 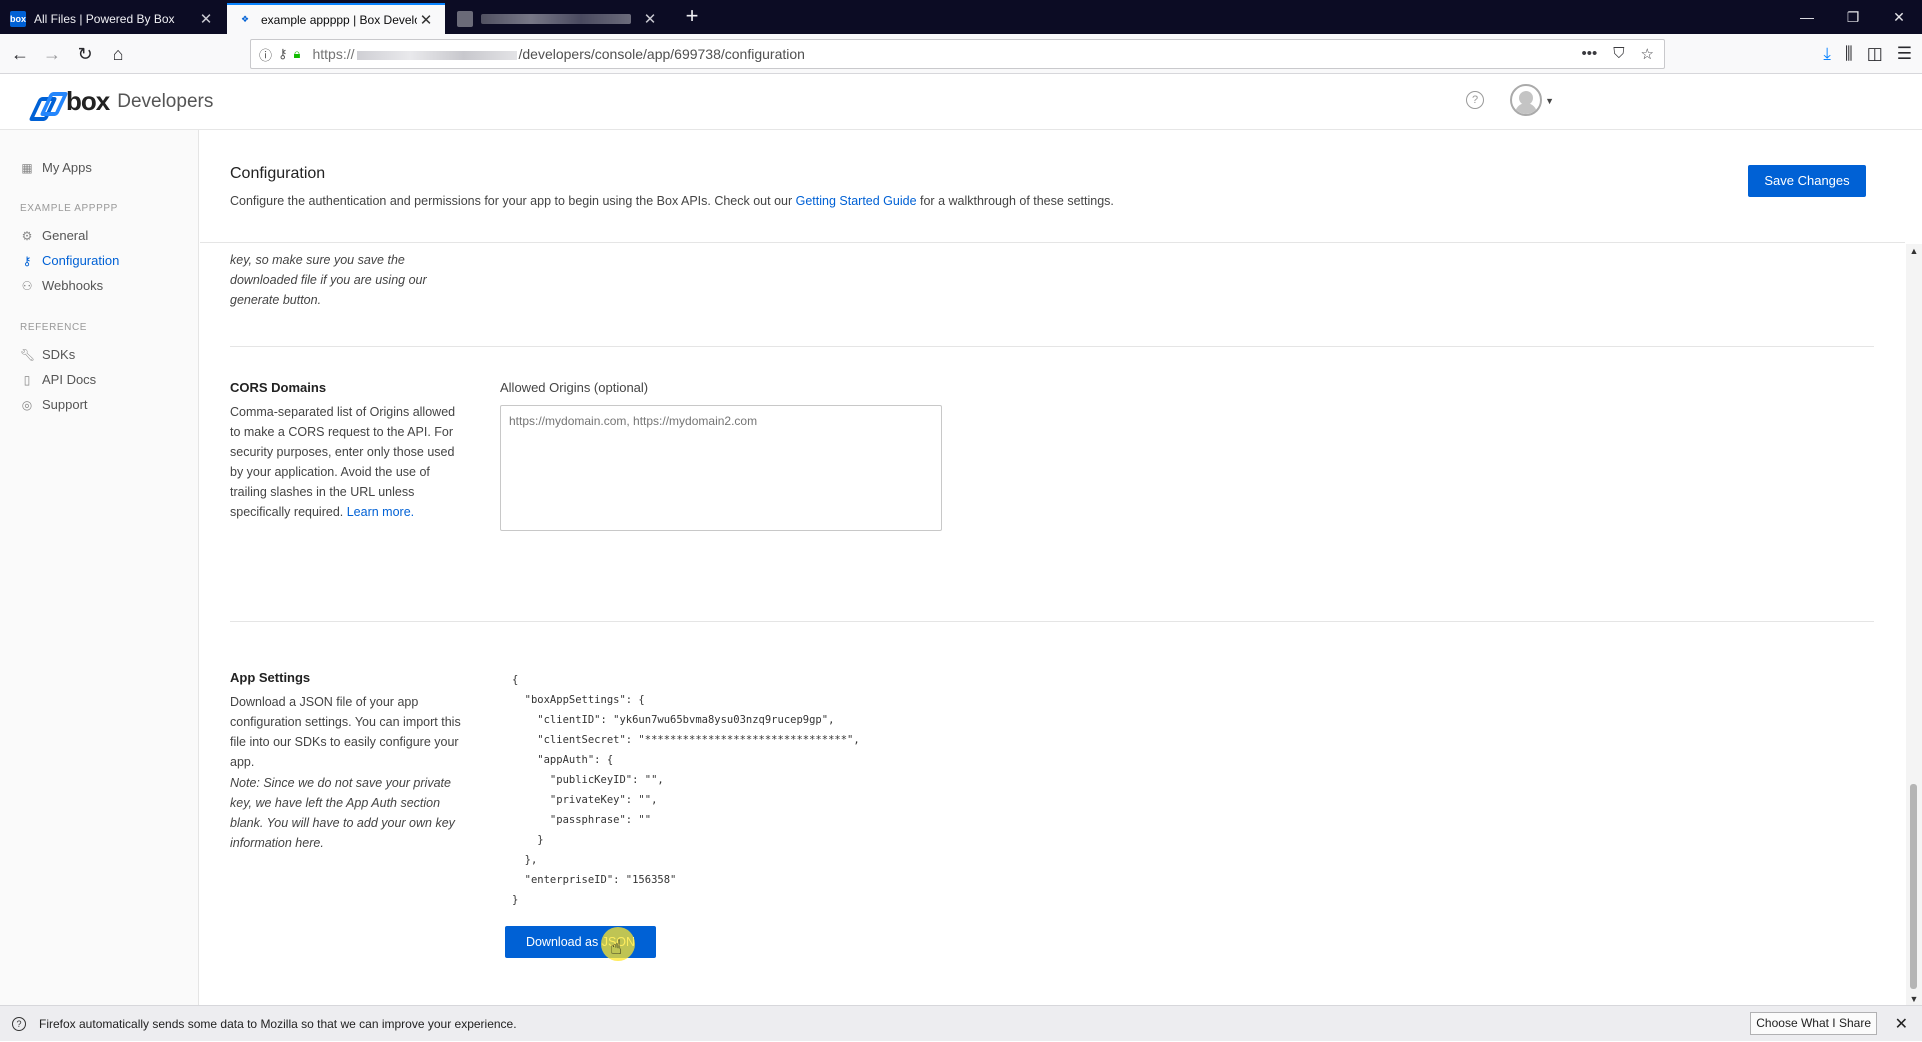 I want to click on sidebar-app-heading: EXAMPLE APPPPP, so click(x=69, y=208).